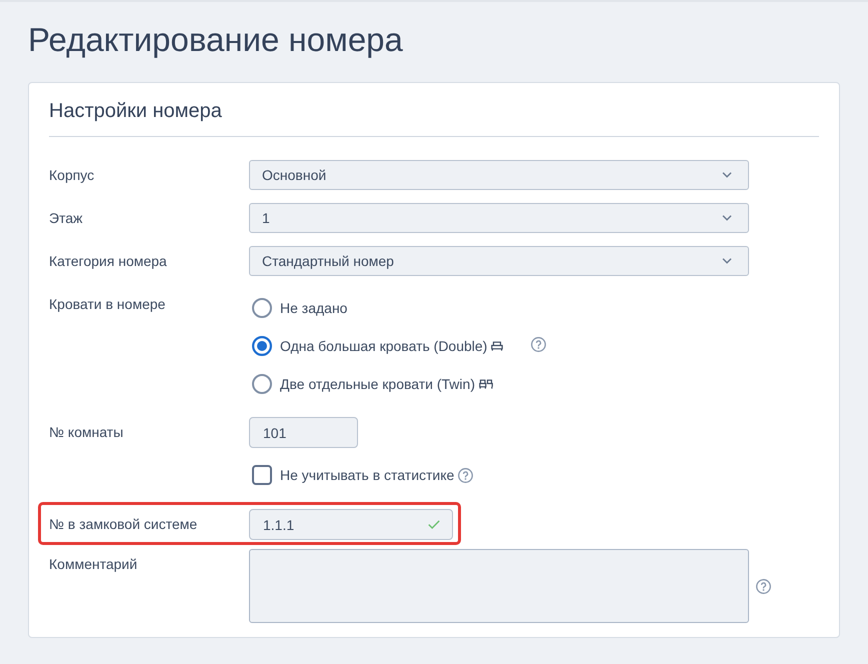 This screenshot has height=664, width=868. I want to click on card-title: Настройки номера, so click(434, 110).